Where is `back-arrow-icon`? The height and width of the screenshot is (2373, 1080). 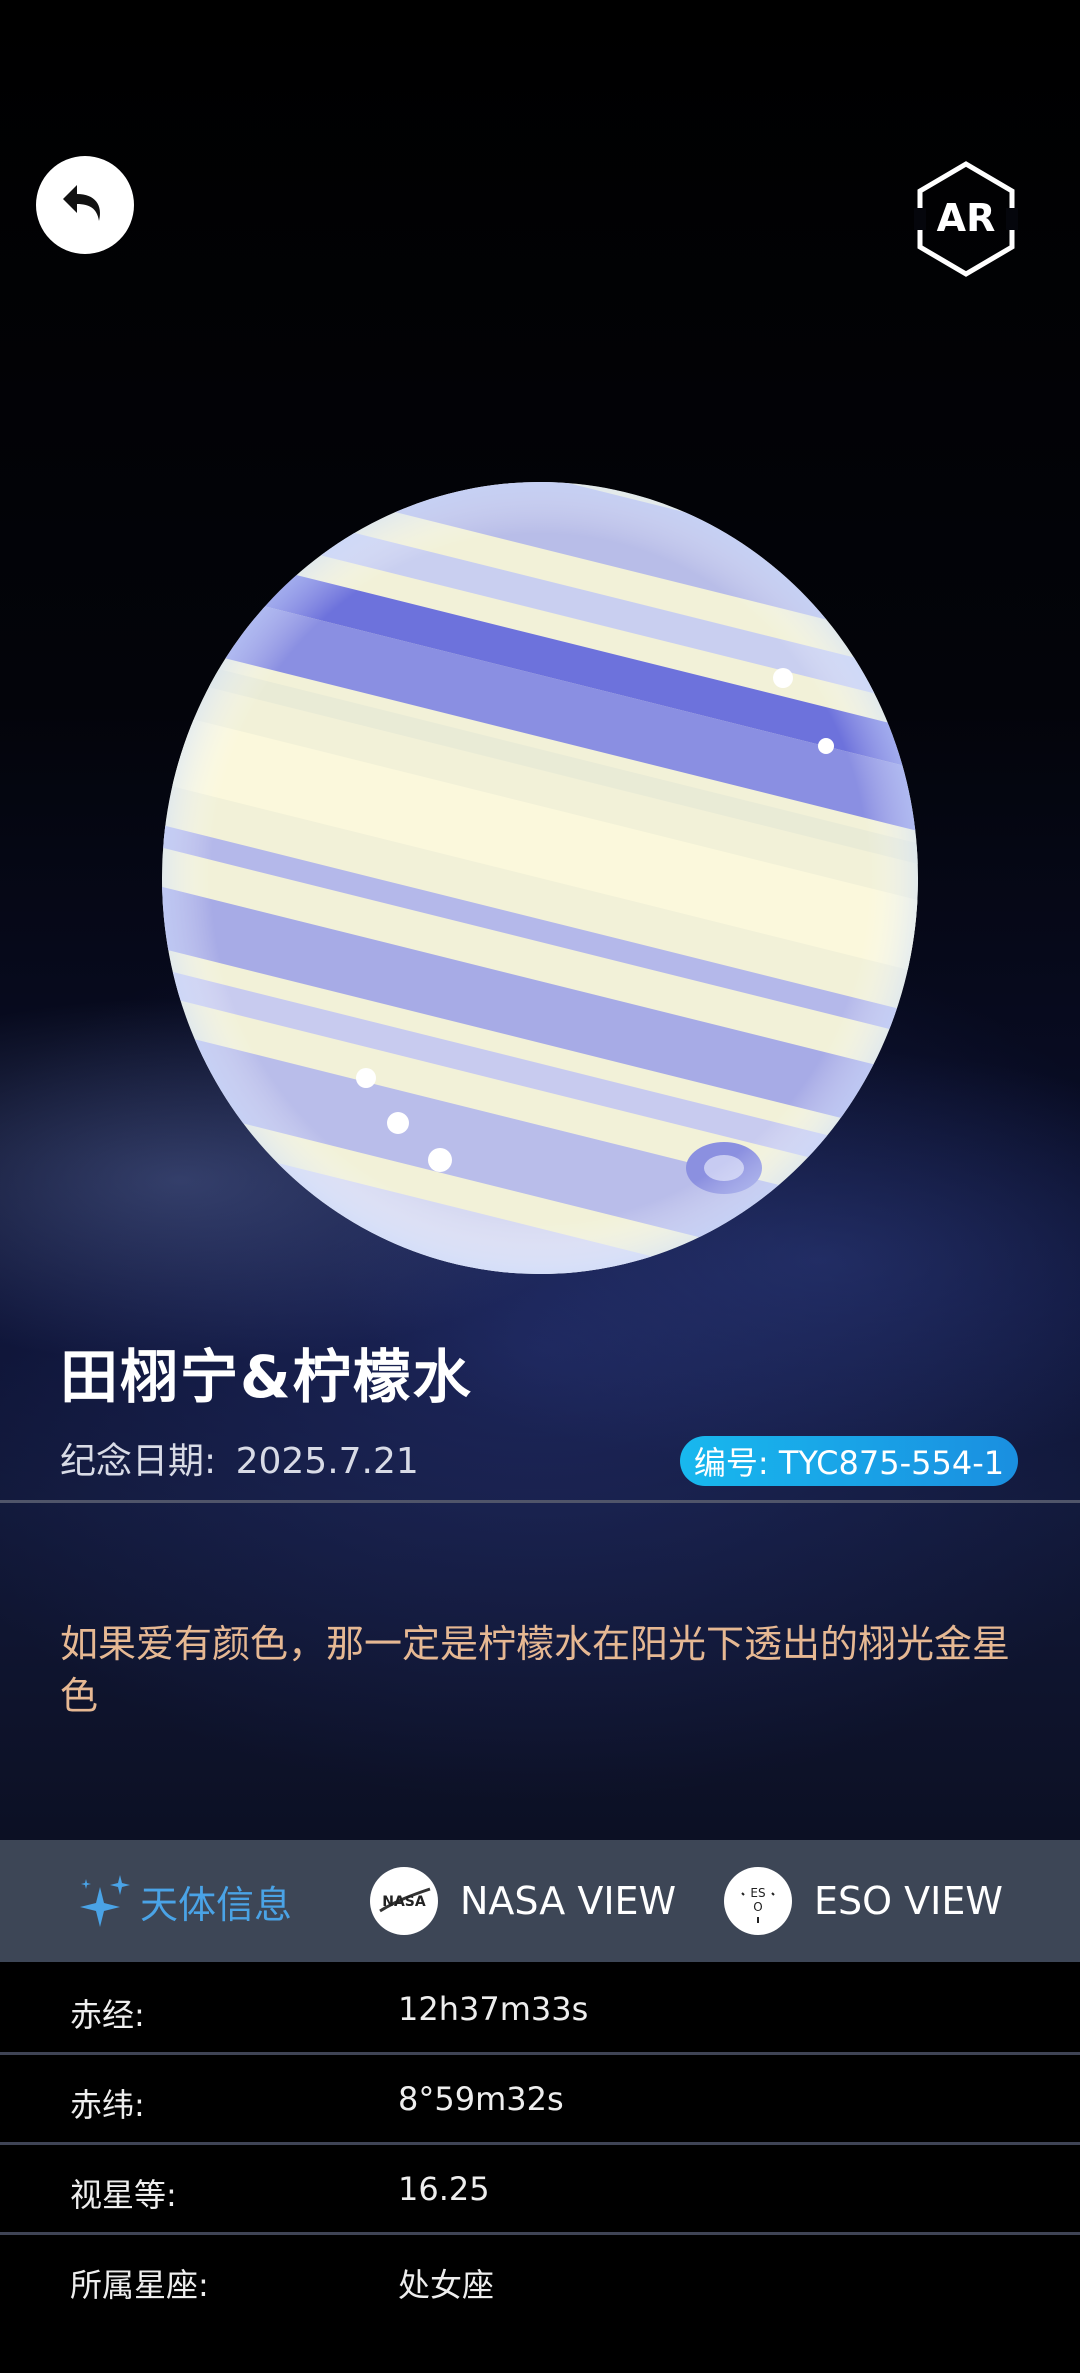
back-arrow-icon is located at coordinates (82, 203).